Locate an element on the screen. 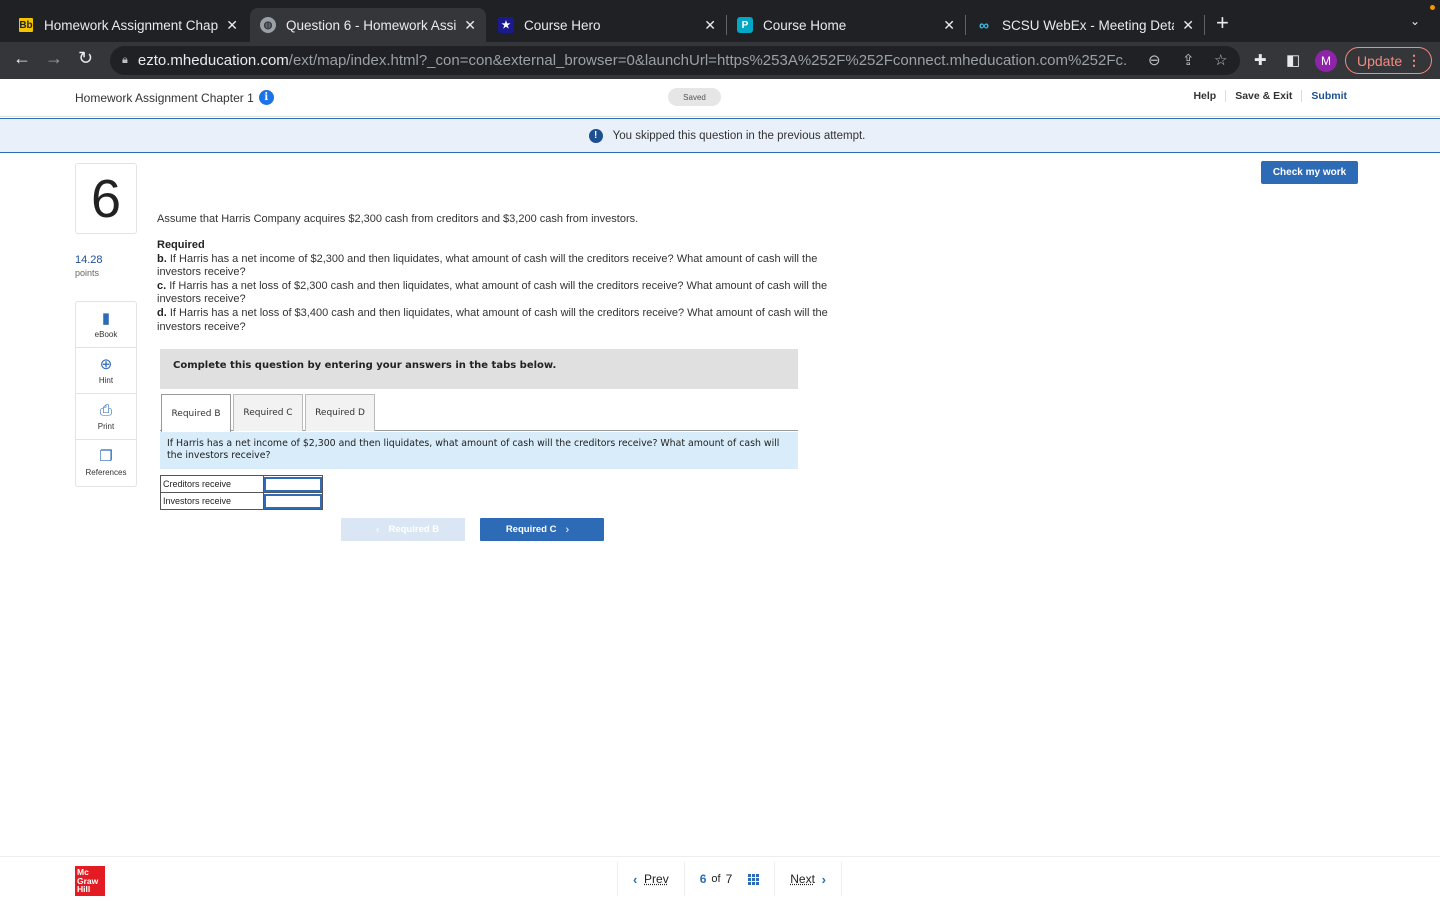  tool-label: Print is located at coordinates (106, 426).